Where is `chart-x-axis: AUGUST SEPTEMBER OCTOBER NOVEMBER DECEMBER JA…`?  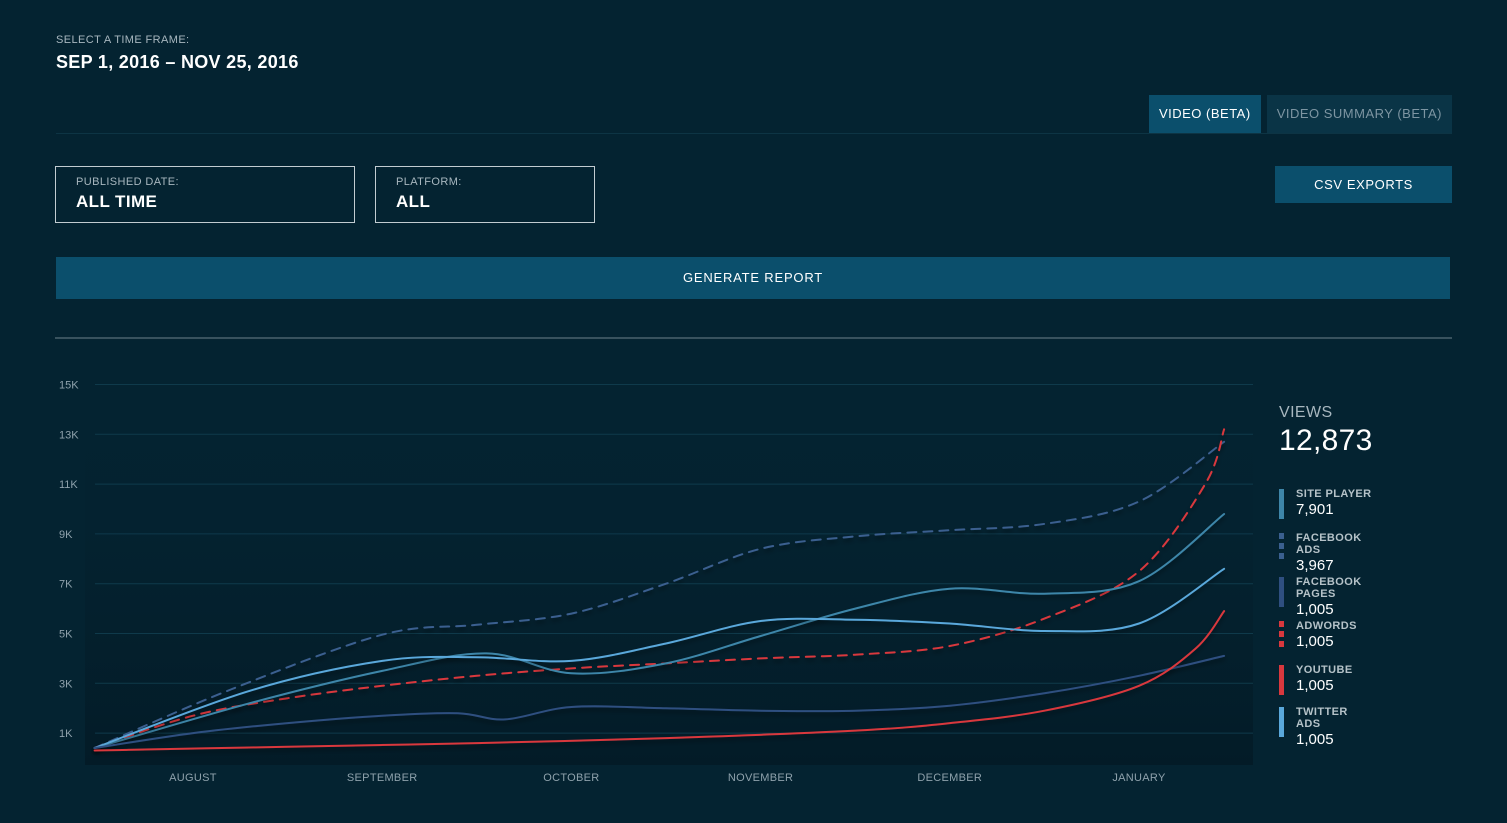 chart-x-axis: AUGUST SEPTEMBER OCTOBER NOVEMBER DECEMBER JA… is located at coordinates (667, 778).